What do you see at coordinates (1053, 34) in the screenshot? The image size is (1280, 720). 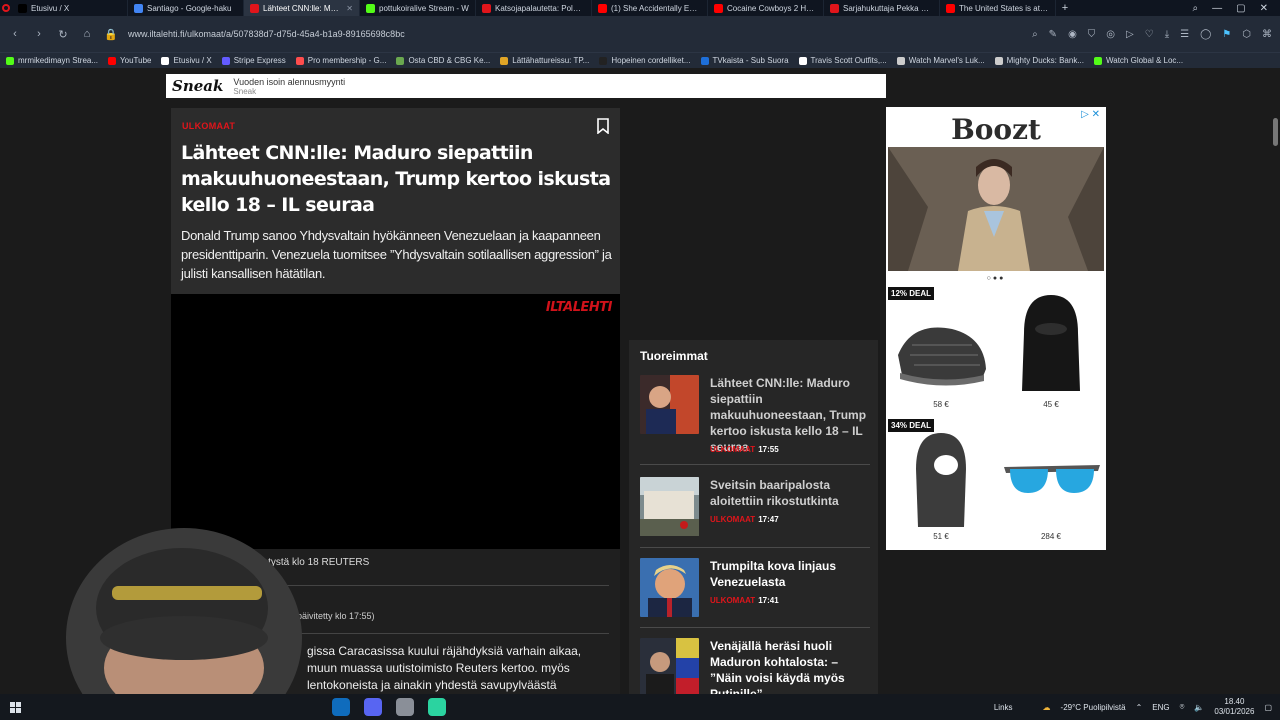 I see `edit-icon: ✎` at bounding box center [1053, 34].